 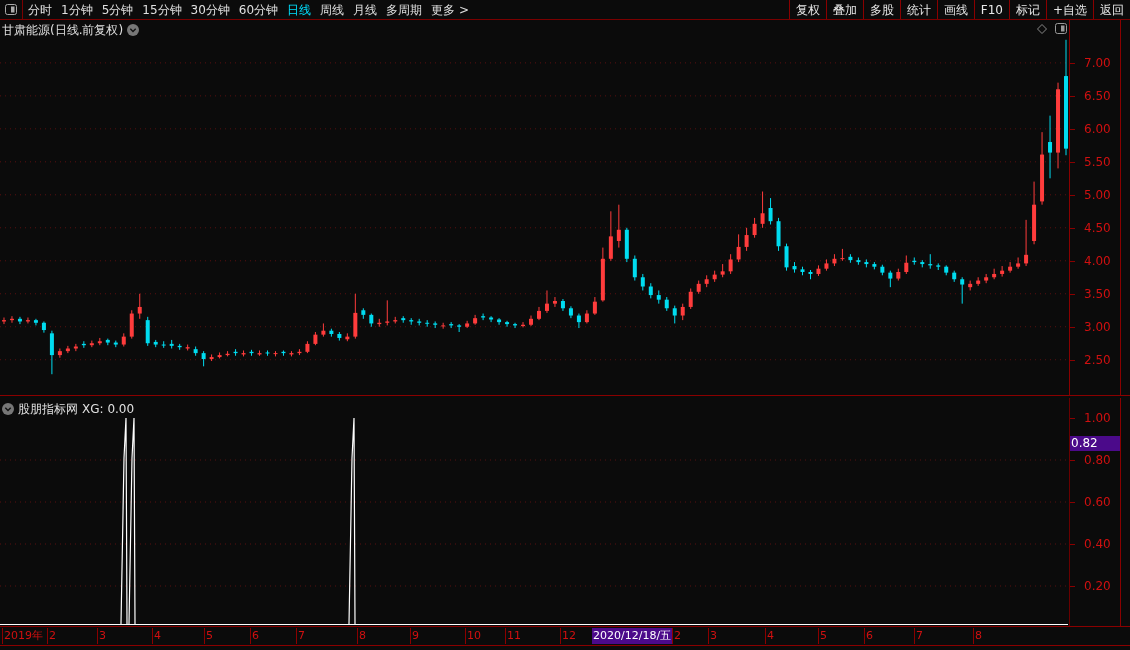 I want to click on date-label: 9, so click(x=414, y=636).